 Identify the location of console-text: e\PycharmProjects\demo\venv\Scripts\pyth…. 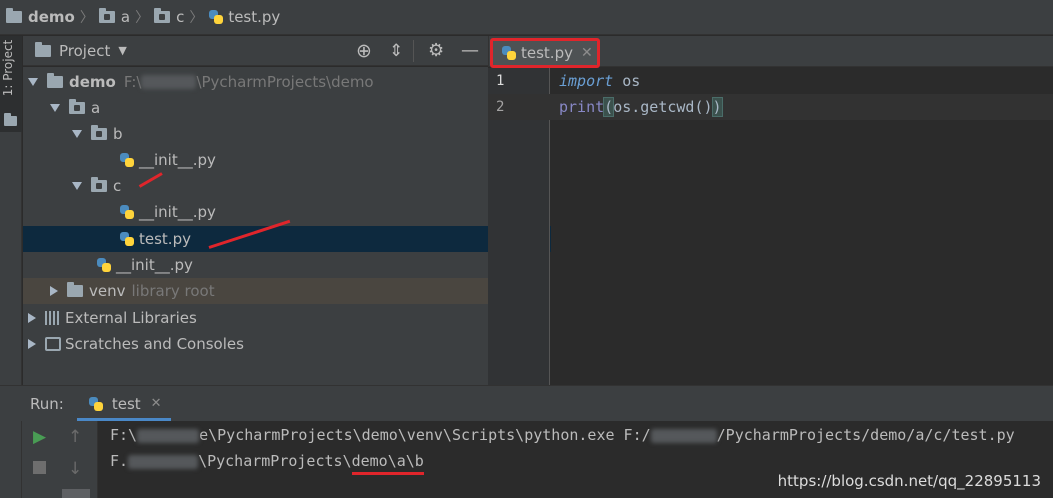
(425, 435).